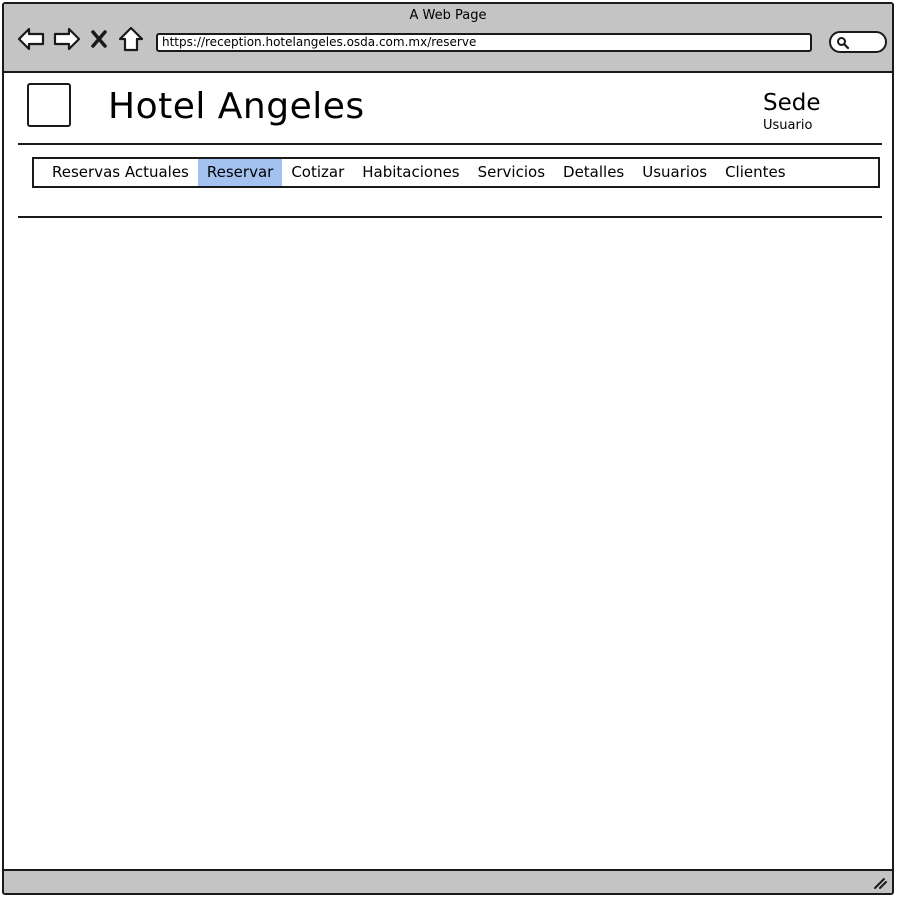 Image resolution: width=900 pixels, height=900 pixels. Describe the element at coordinates (593, 172) in the screenshot. I see `tab-detalles: Detalles` at that location.